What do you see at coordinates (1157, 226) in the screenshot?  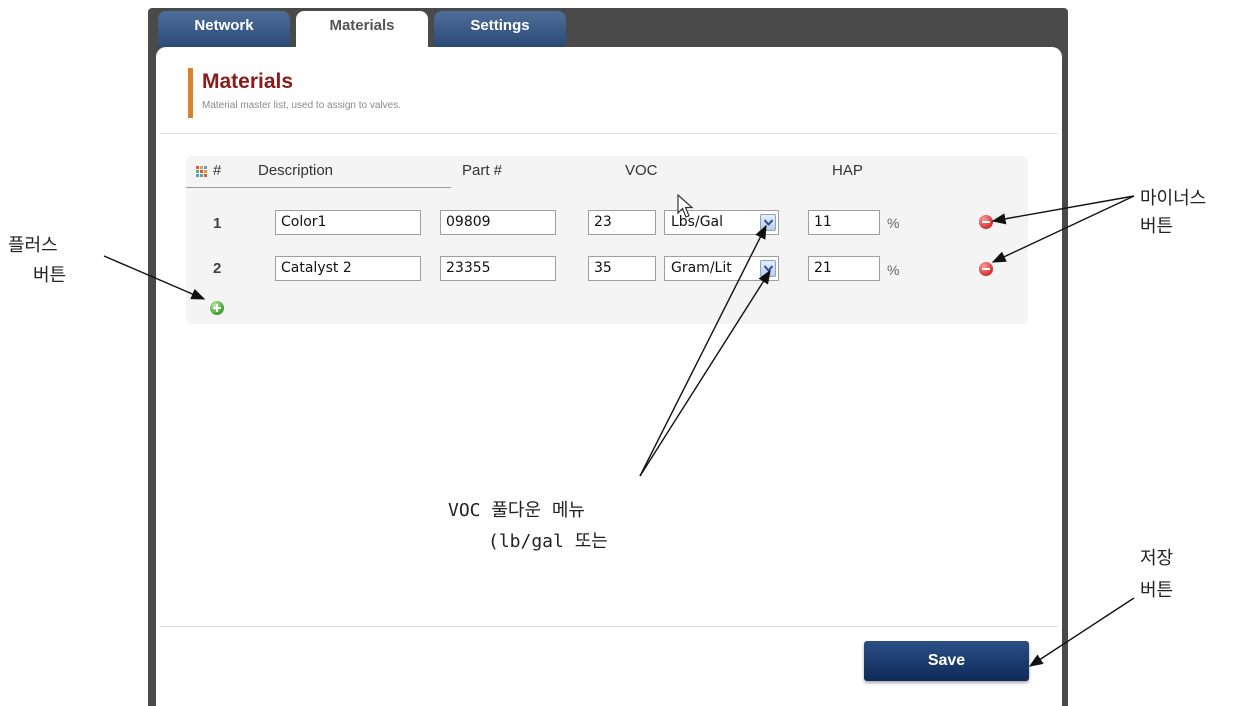 I see `annotation-minus-line2: 버튼` at bounding box center [1157, 226].